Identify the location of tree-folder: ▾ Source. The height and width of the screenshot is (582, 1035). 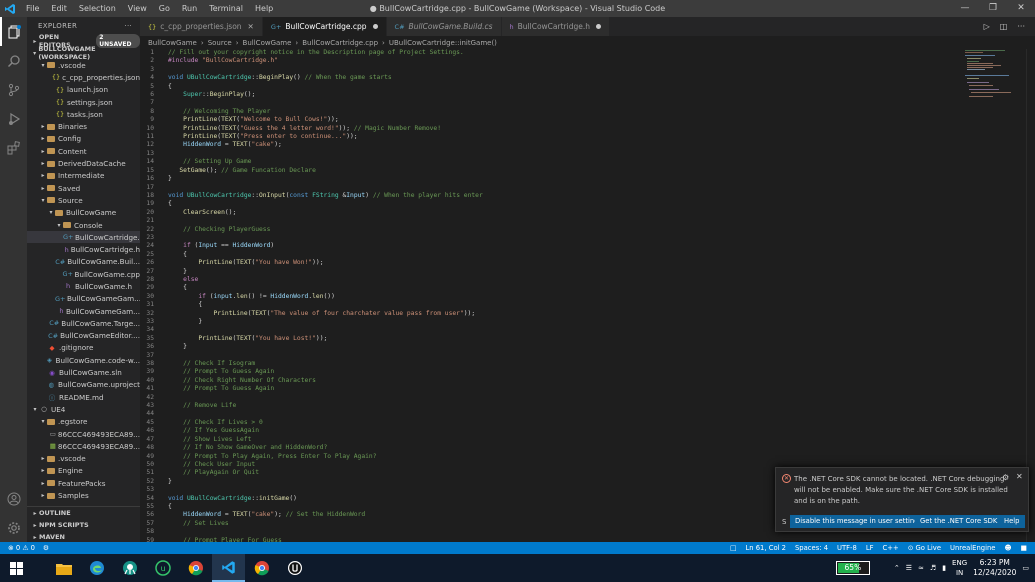
(83, 200).